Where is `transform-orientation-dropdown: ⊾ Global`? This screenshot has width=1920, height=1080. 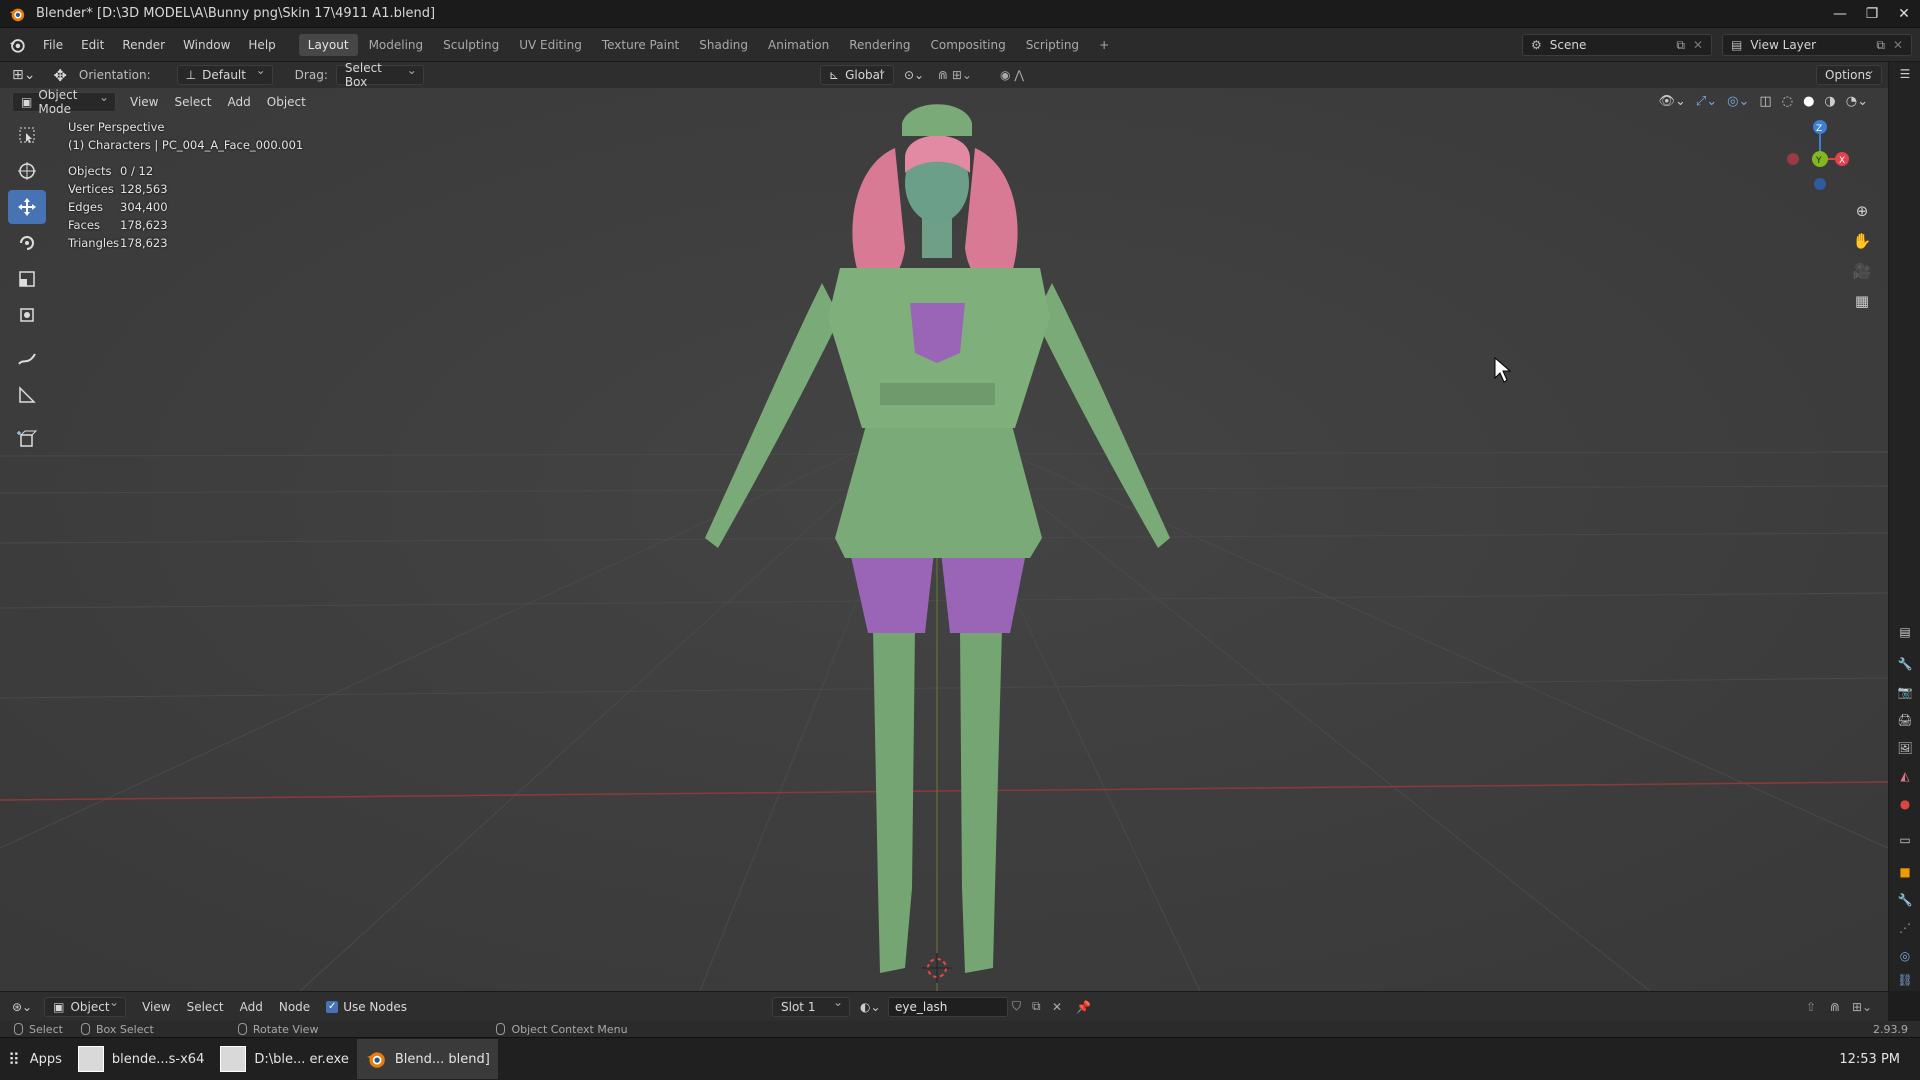 transform-orientation-dropdown: ⊾ Global is located at coordinates (857, 74).